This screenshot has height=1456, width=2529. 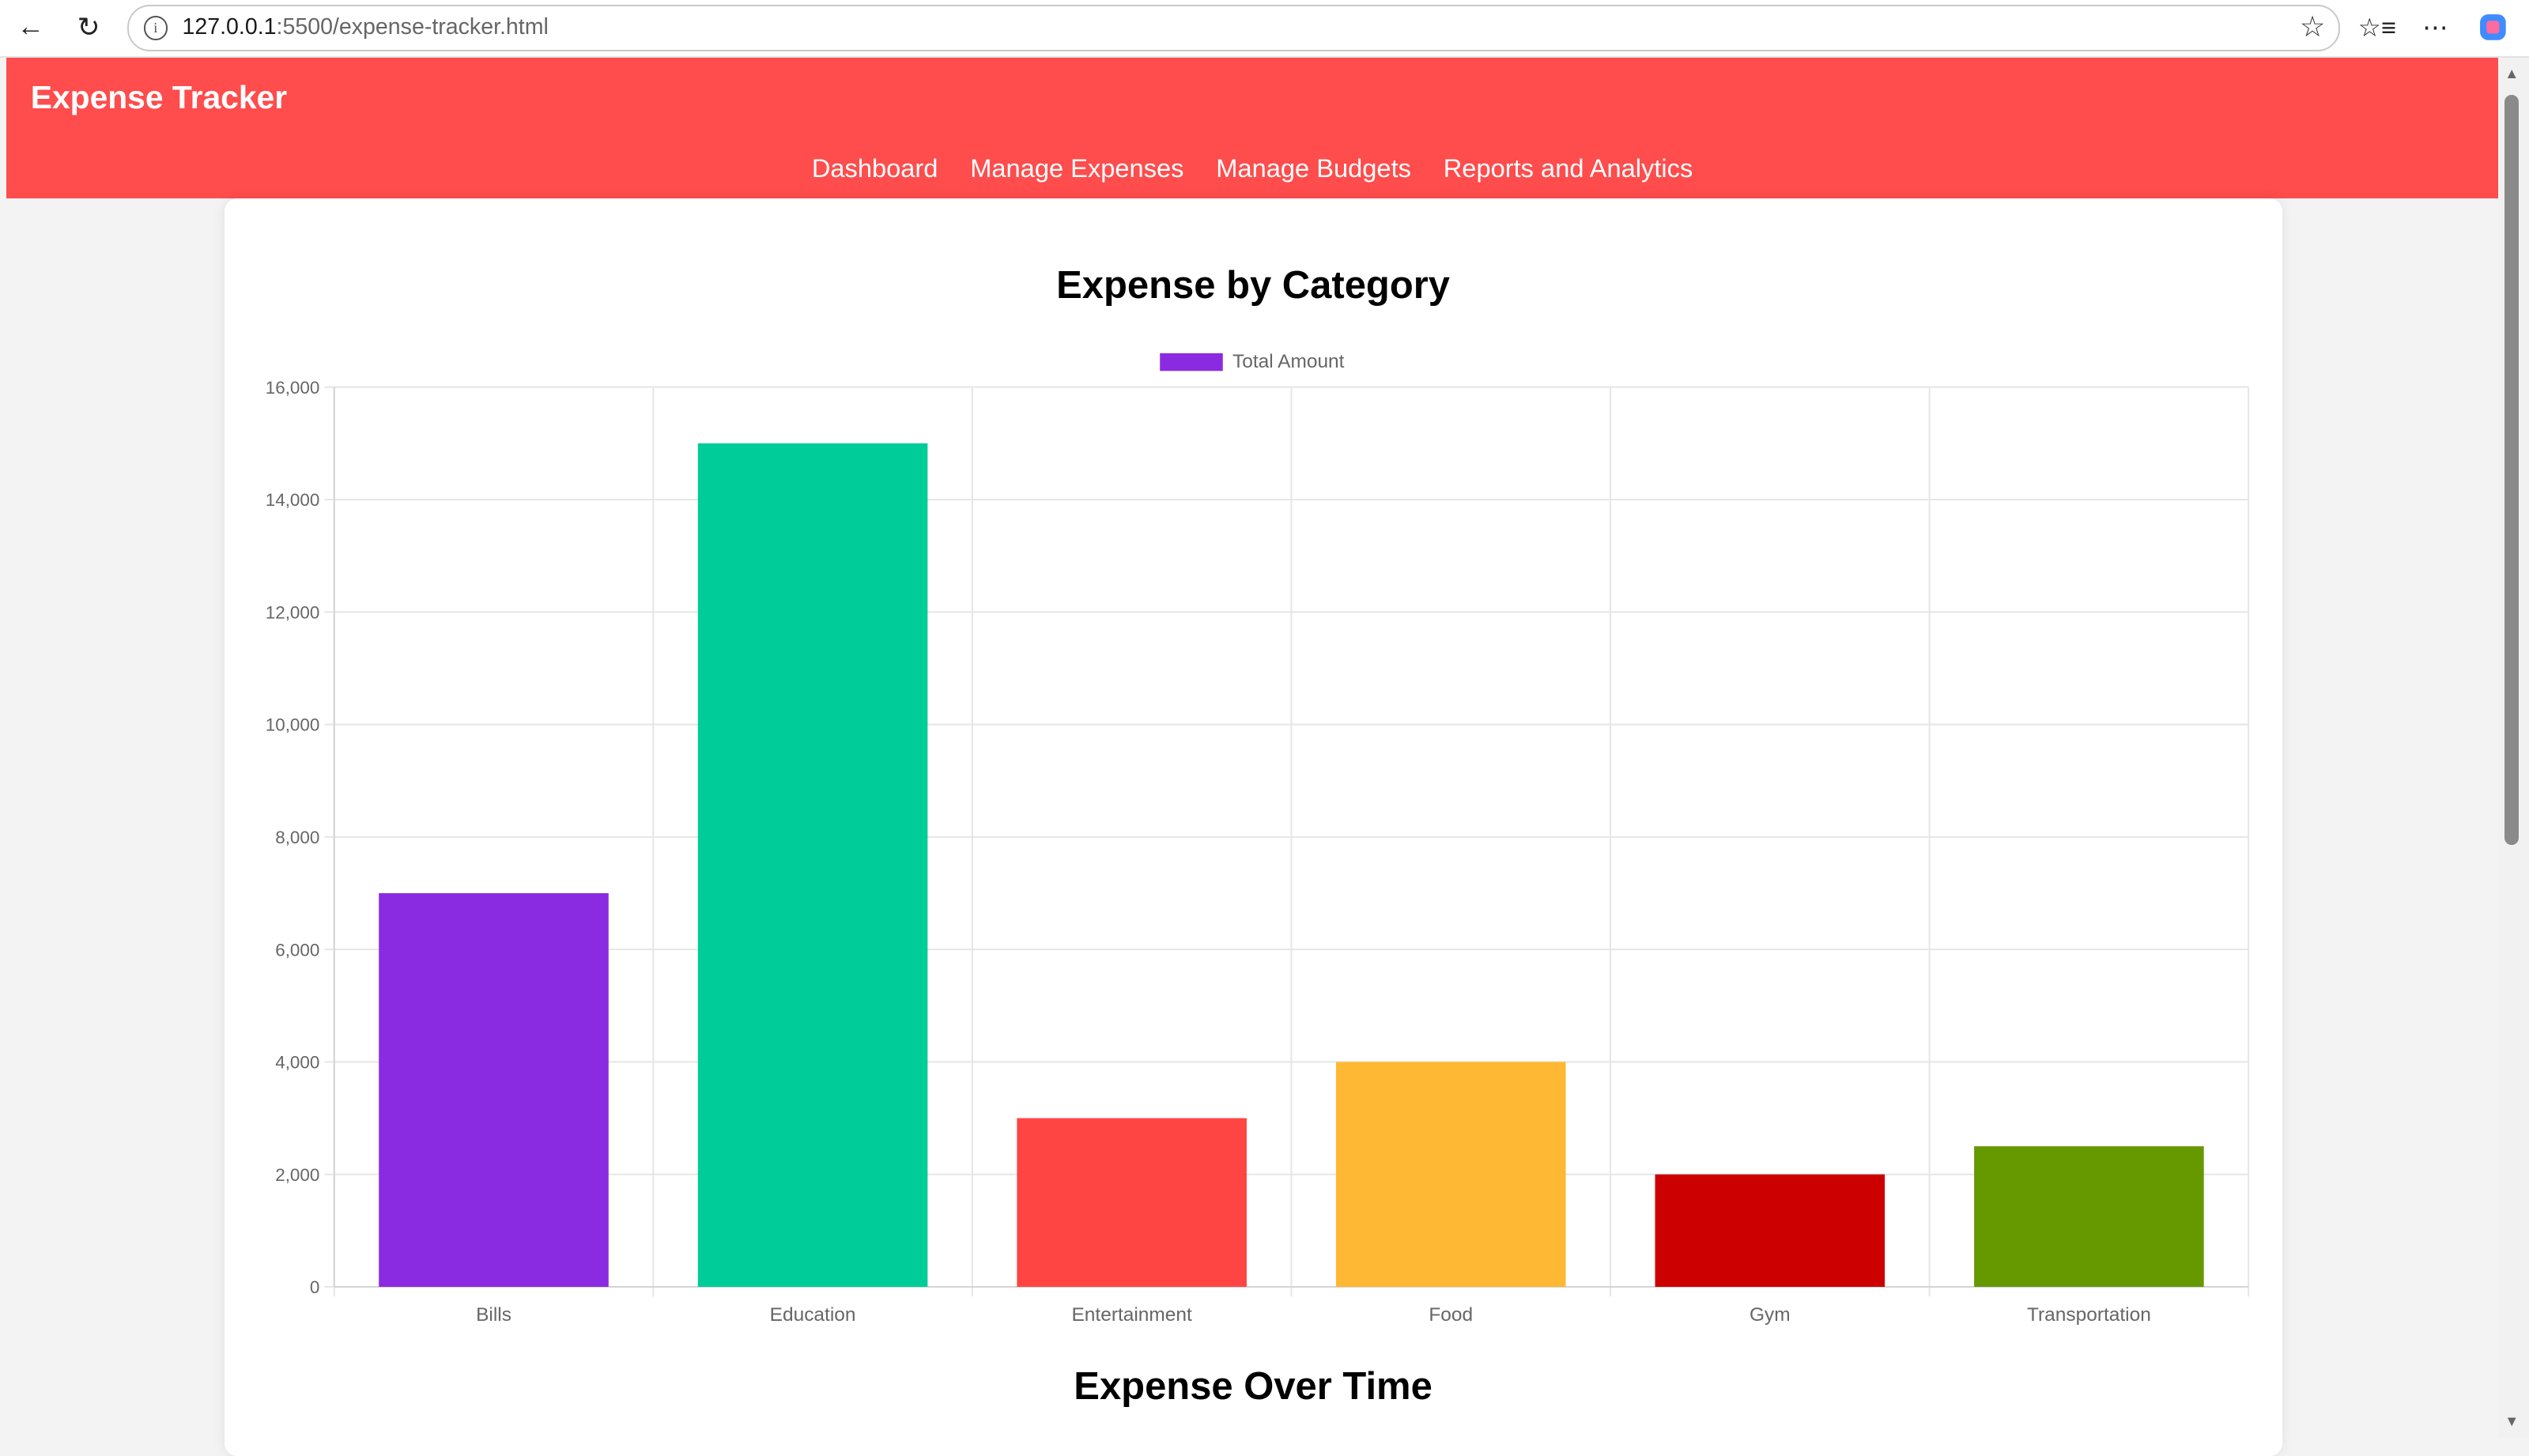 What do you see at coordinates (1233, 28) in the screenshot?
I see `address-bar: i 127.0.0.1:5500/expense-tracker.html ☆` at bounding box center [1233, 28].